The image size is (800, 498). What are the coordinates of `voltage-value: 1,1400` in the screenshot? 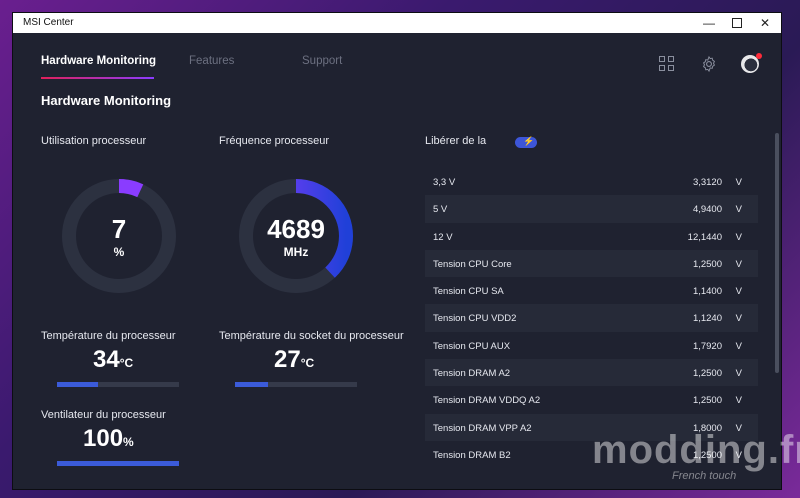 It's located at (707, 292).